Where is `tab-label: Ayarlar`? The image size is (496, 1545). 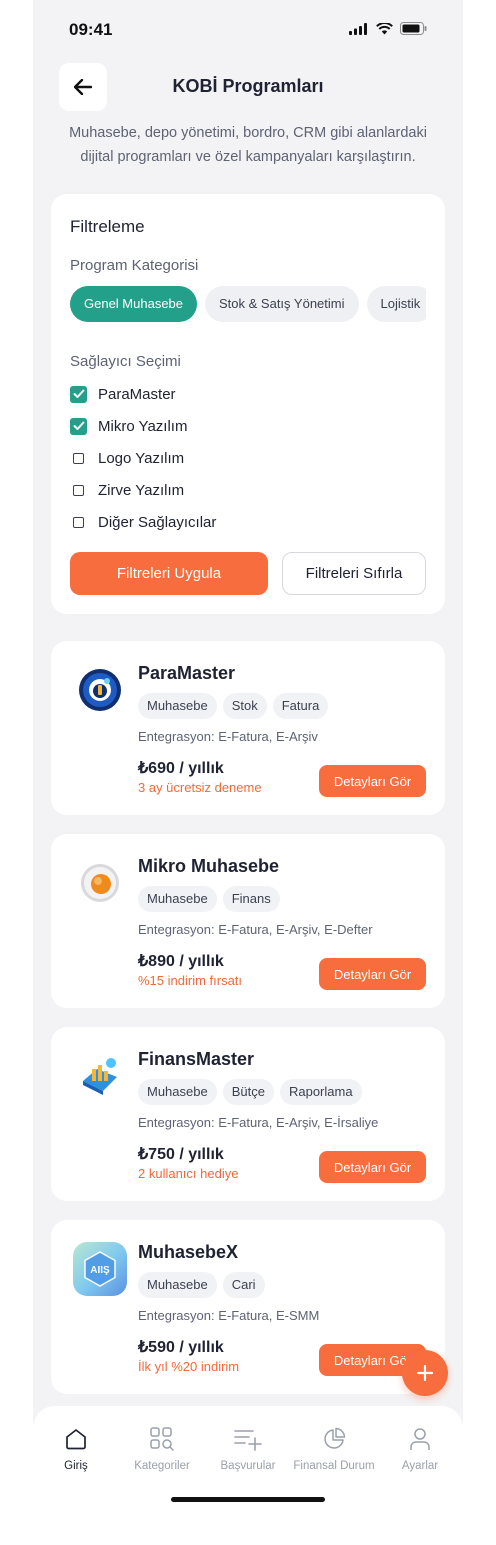
tab-label: Ayarlar is located at coordinates (420, 1466).